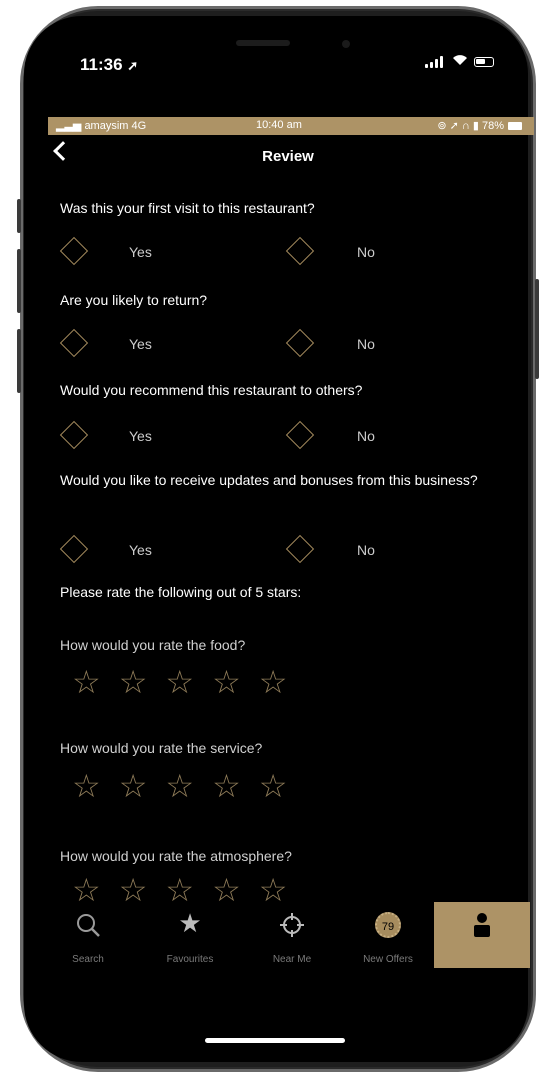 The width and height of the screenshot is (552, 1078). I want to click on battery-icon, so click(484, 62).